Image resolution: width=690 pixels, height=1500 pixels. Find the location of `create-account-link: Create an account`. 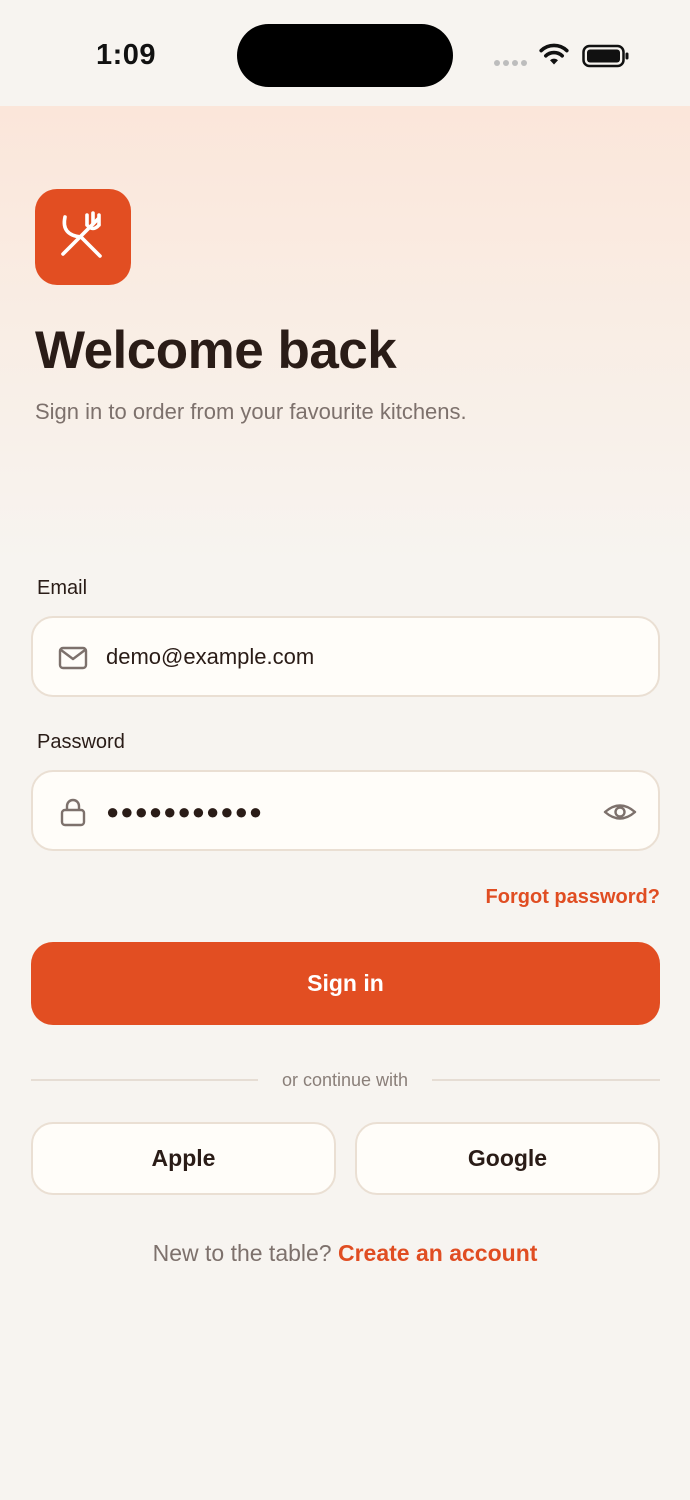

create-account-link: Create an account is located at coordinates (437, 1253).